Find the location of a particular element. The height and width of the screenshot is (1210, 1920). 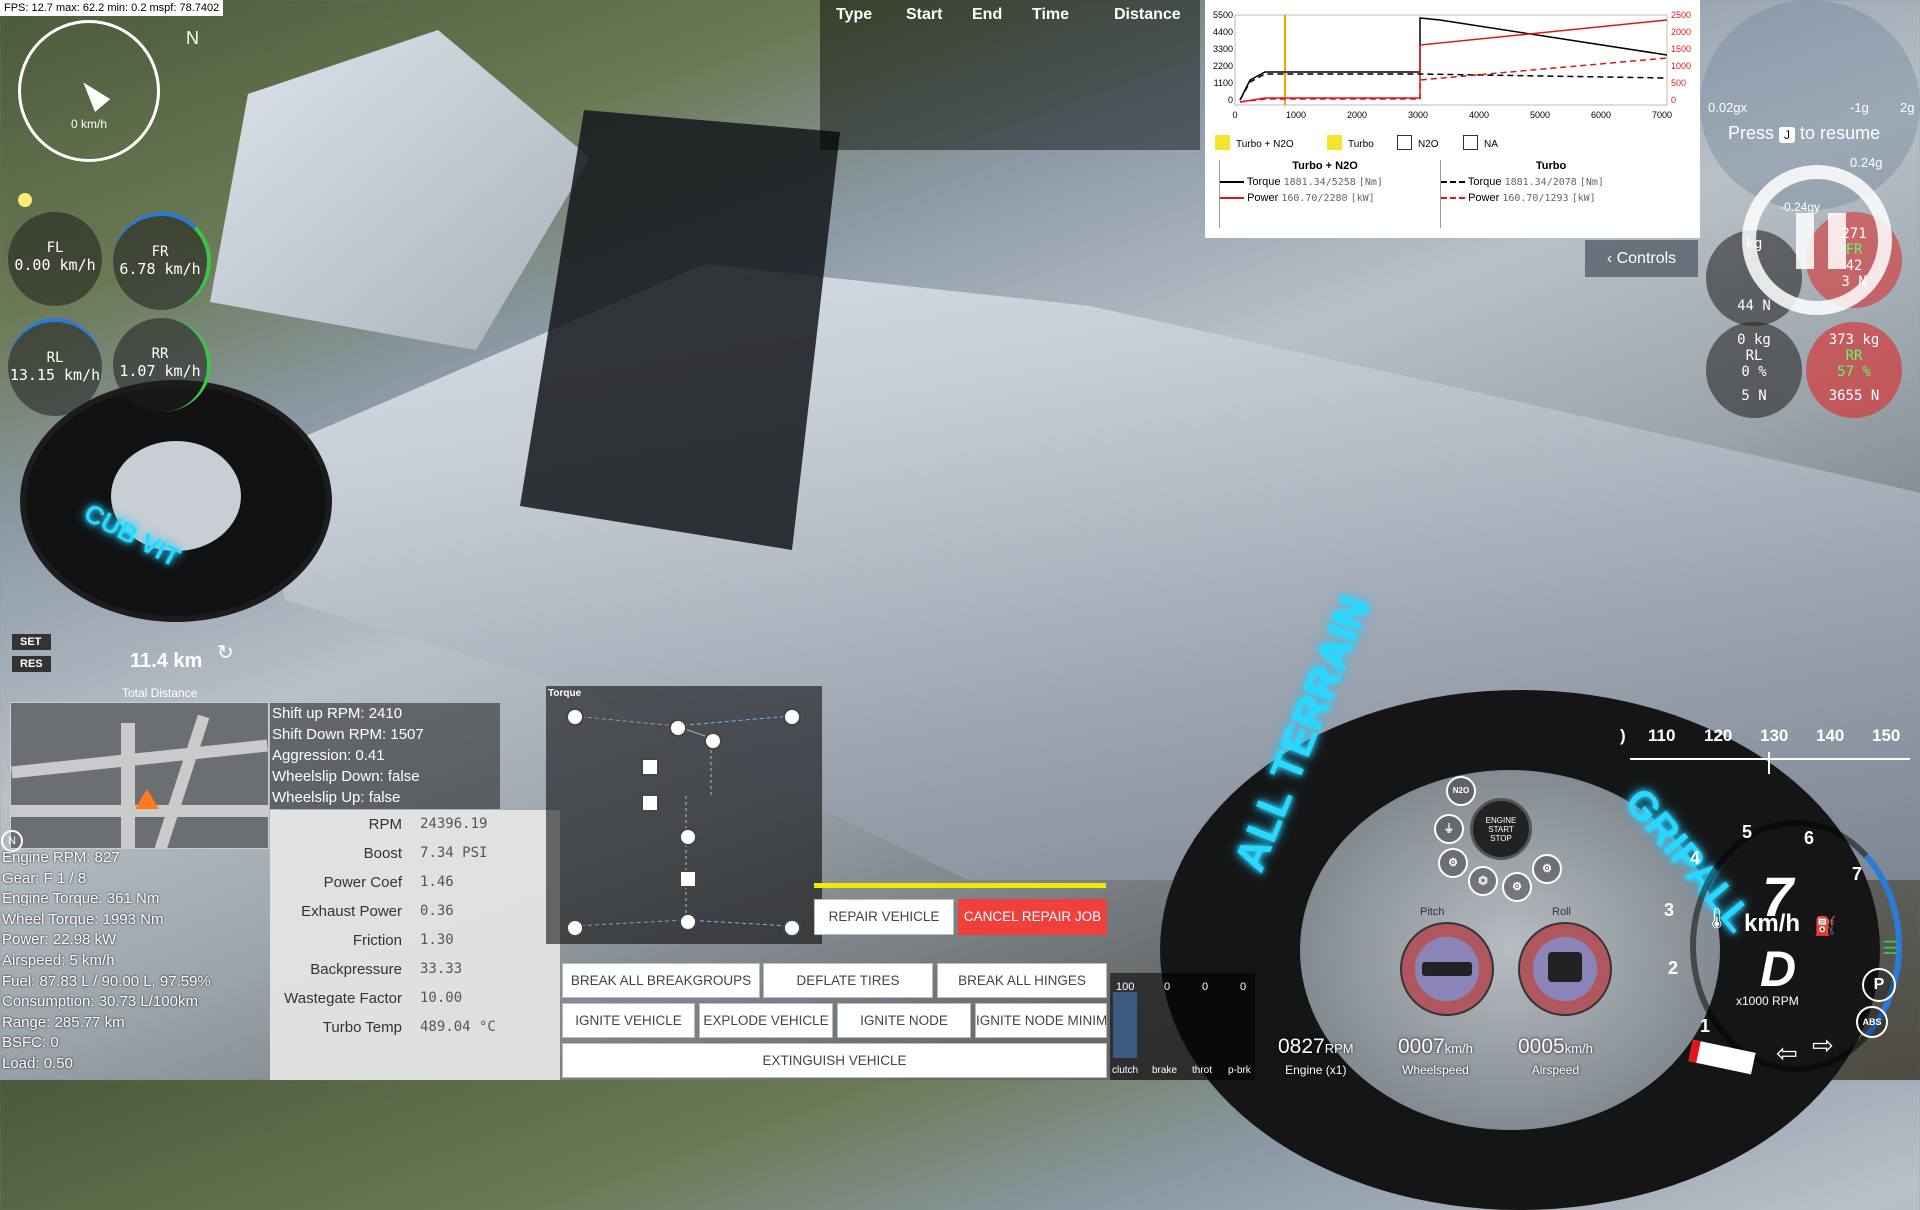

y-right-tick: 1000 is located at coordinates (1681, 66).